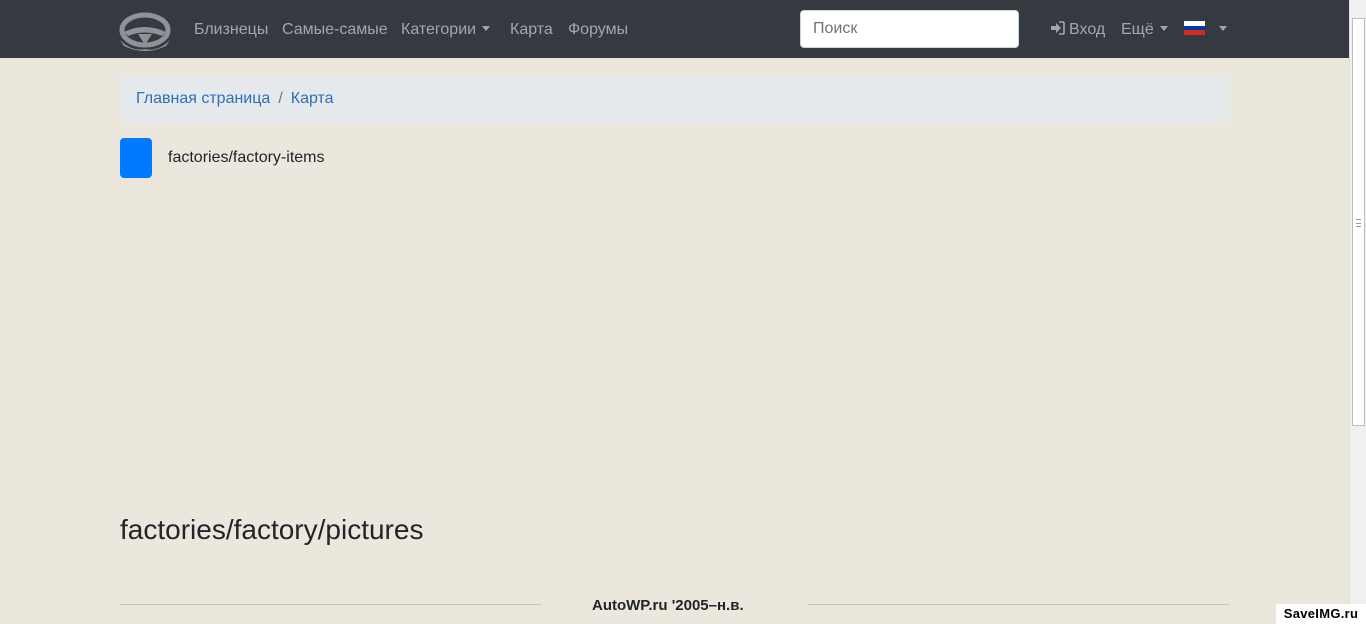 This screenshot has width=1366, height=624. I want to click on nav-link-mosts: Самые-самые, so click(335, 30).